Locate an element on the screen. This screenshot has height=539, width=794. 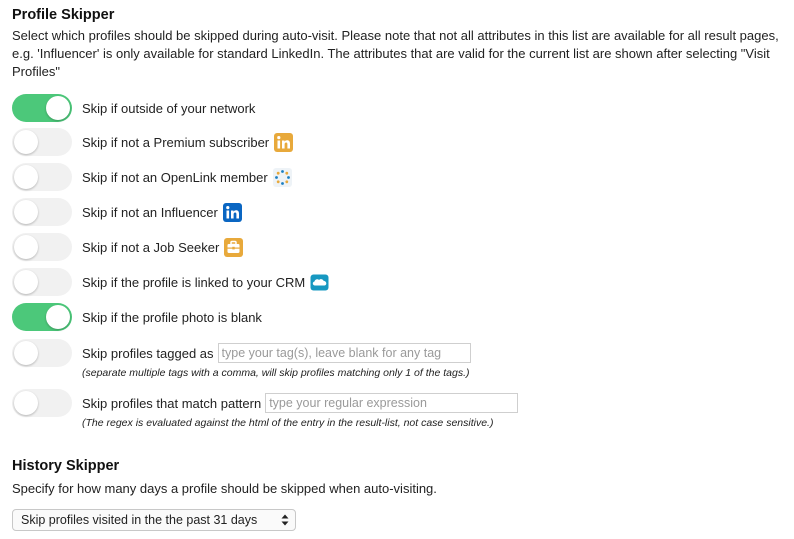
option-label: Skip if outside of your network is located at coordinates (169, 108).